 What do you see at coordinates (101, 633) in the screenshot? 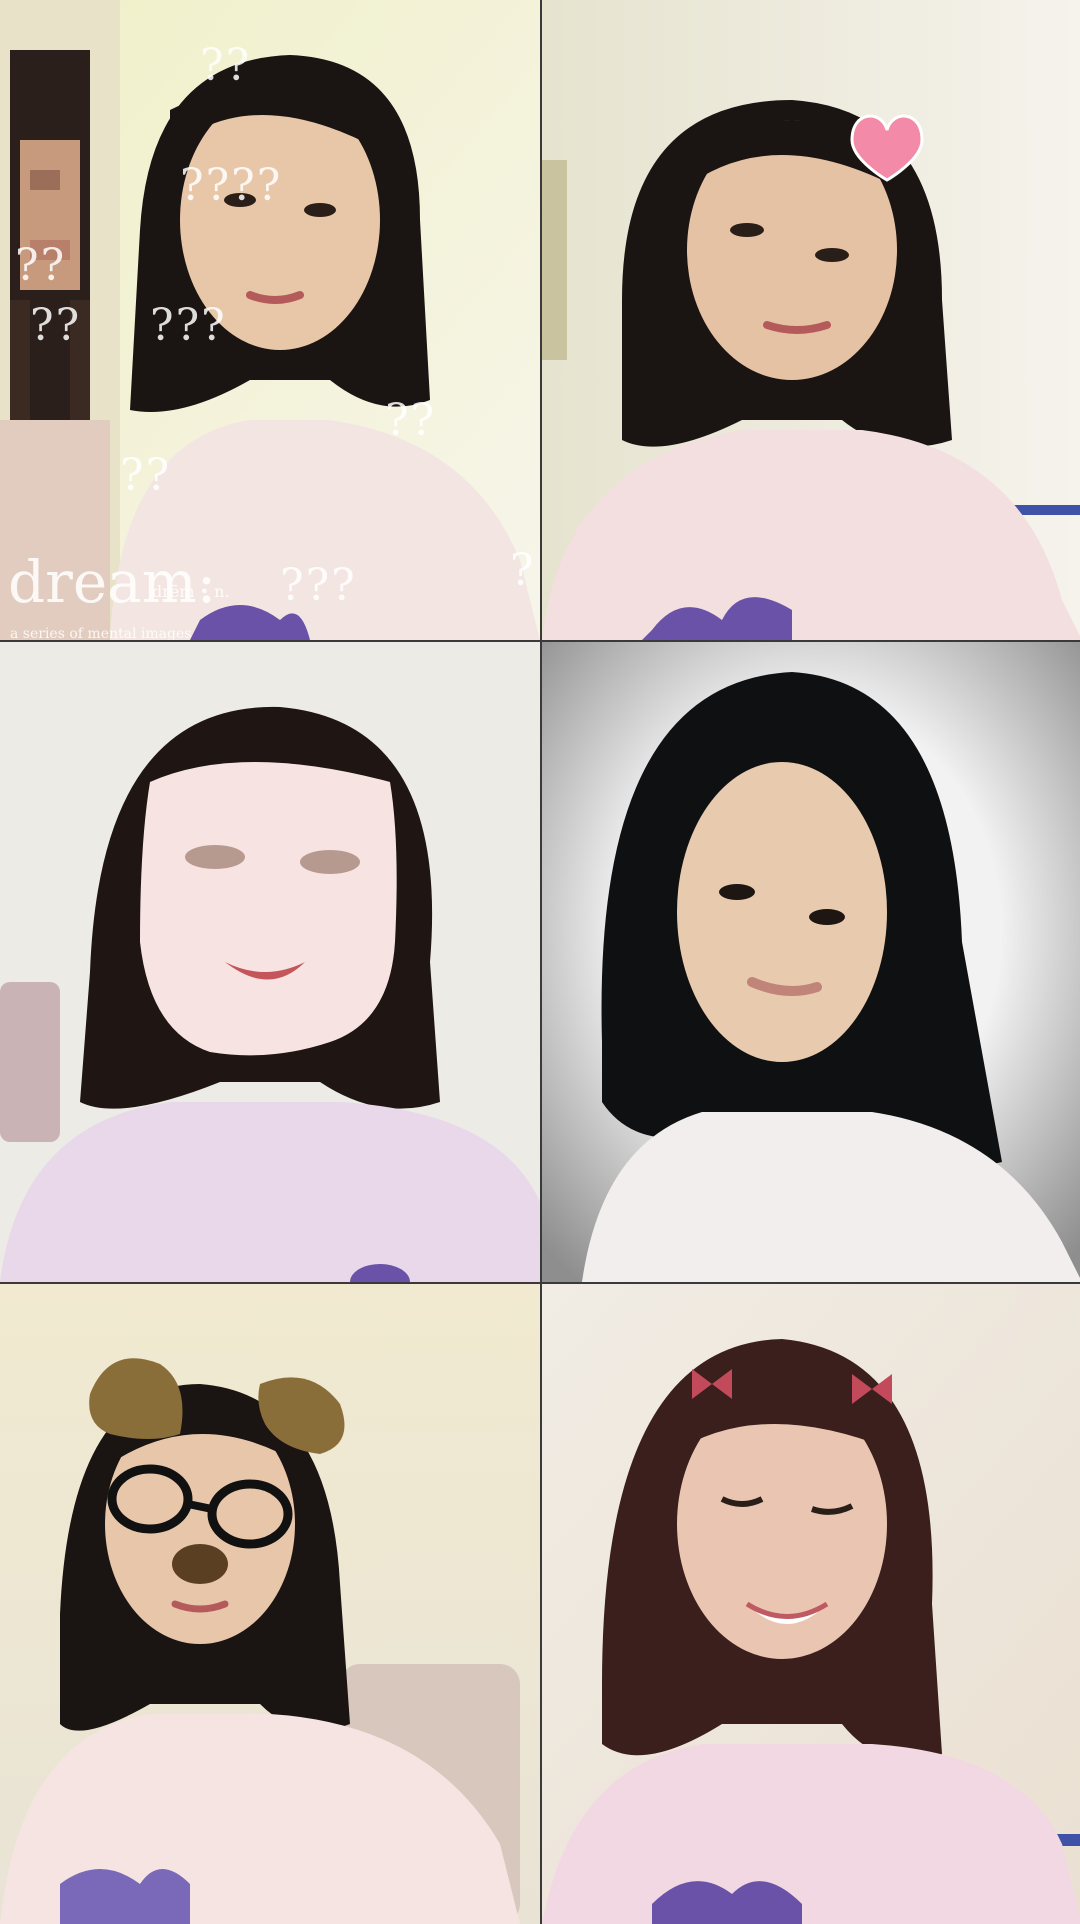
I see `dream-definition: a series of mental images` at bounding box center [101, 633].